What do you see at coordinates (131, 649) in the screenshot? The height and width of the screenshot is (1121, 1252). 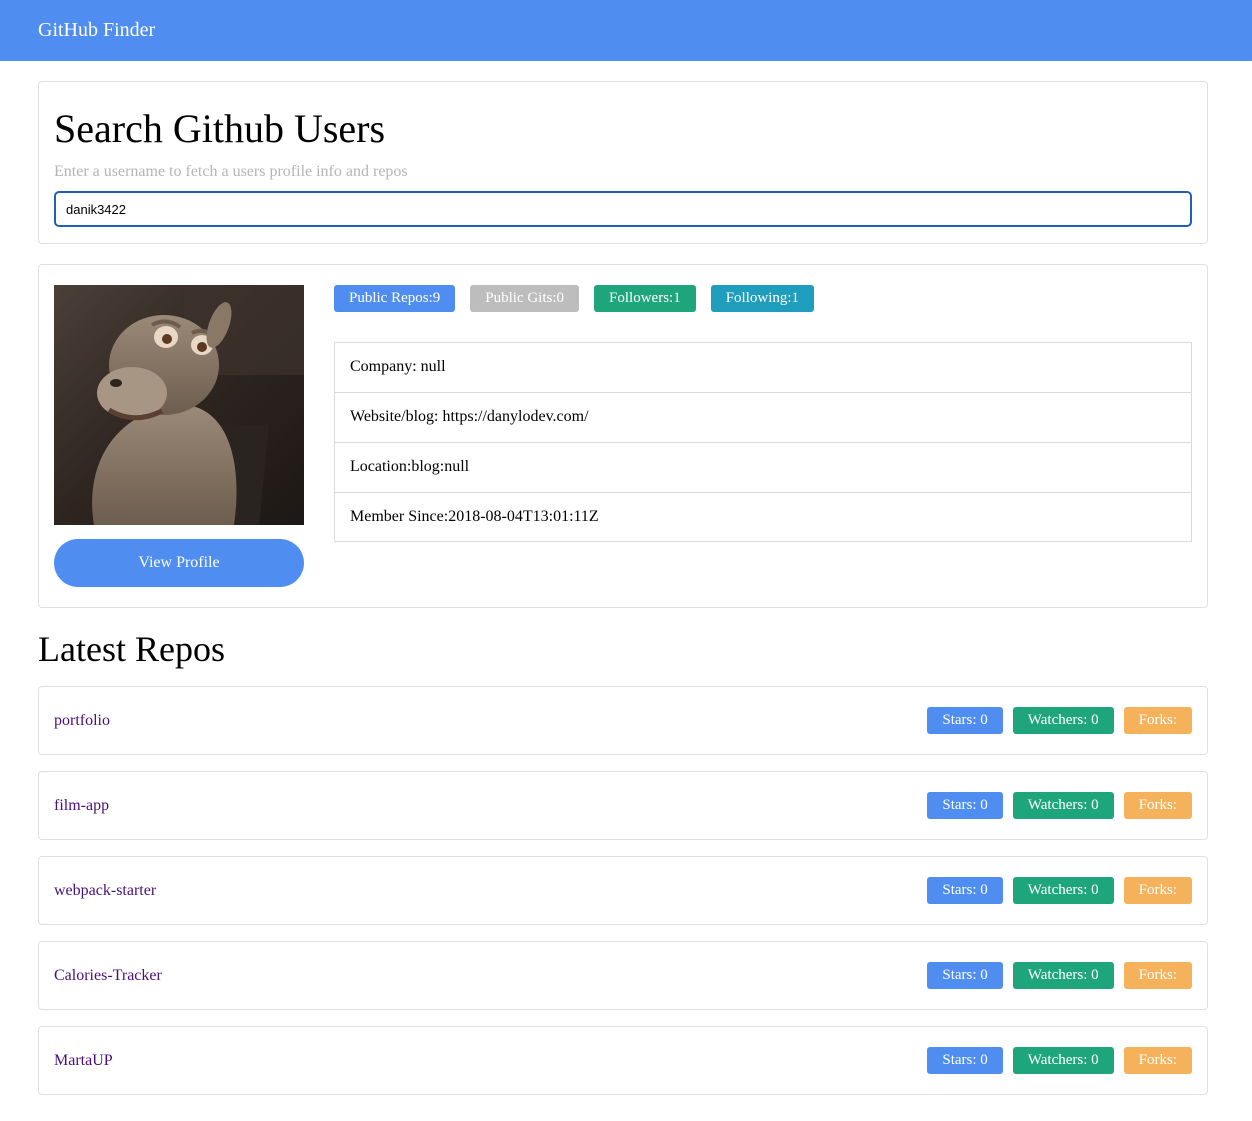 I see `repos-title: Latest Repos` at bounding box center [131, 649].